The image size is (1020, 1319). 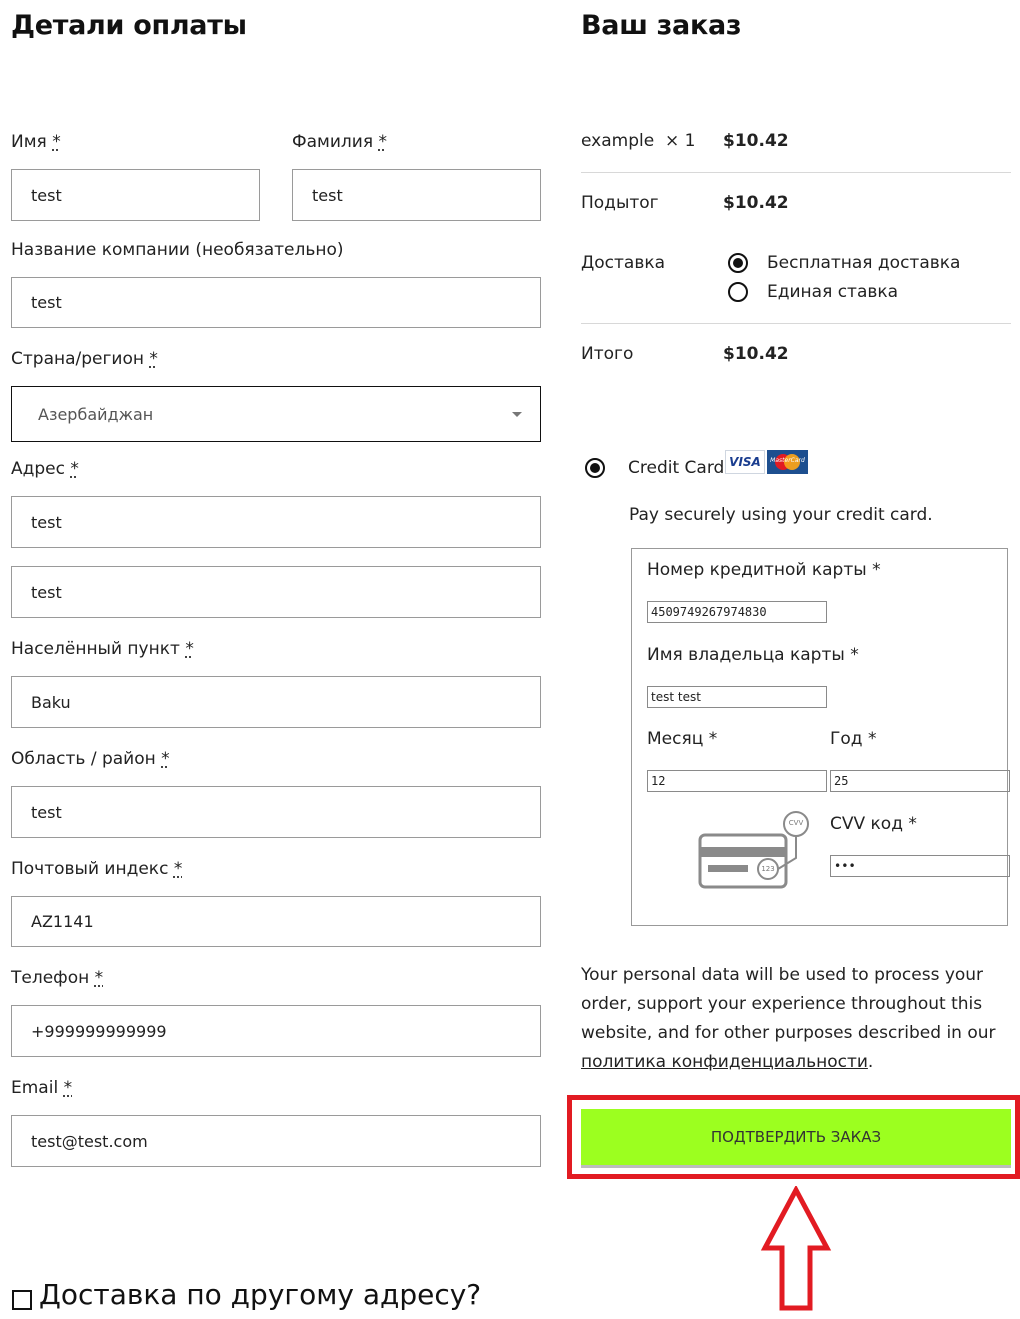 I want to click on phone-label: Телефон *, so click(x=57, y=978).